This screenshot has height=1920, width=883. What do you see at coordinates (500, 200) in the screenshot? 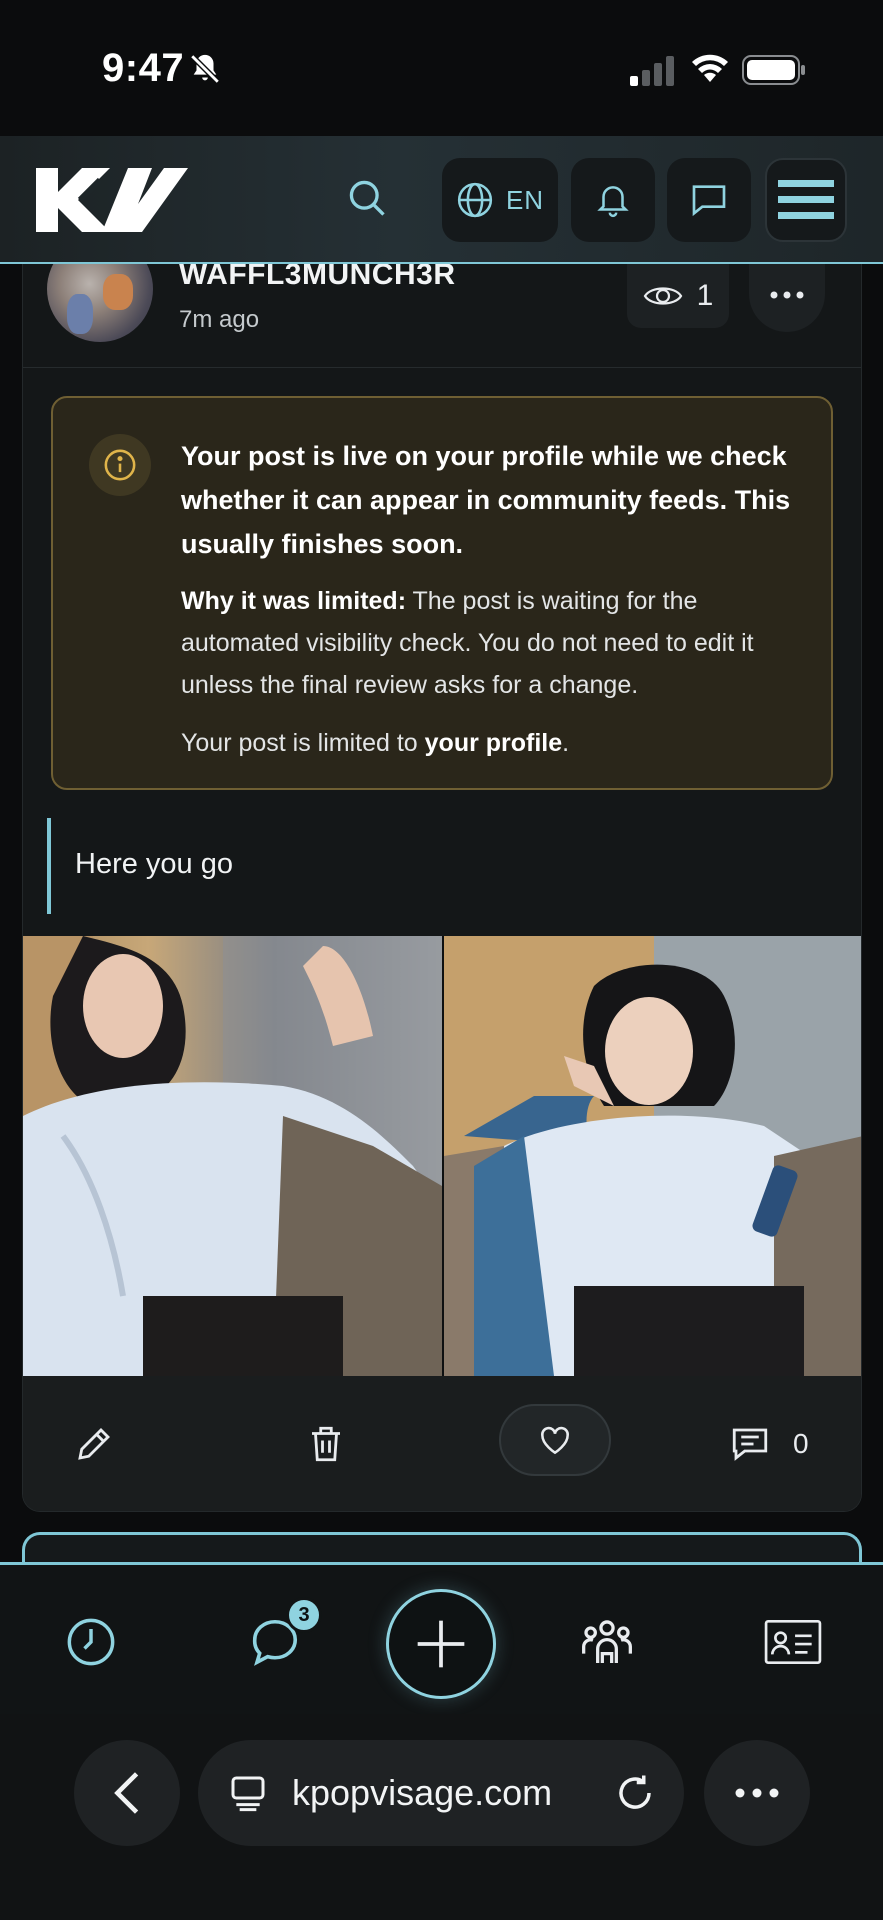
I see `language-switcher: EN` at bounding box center [500, 200].